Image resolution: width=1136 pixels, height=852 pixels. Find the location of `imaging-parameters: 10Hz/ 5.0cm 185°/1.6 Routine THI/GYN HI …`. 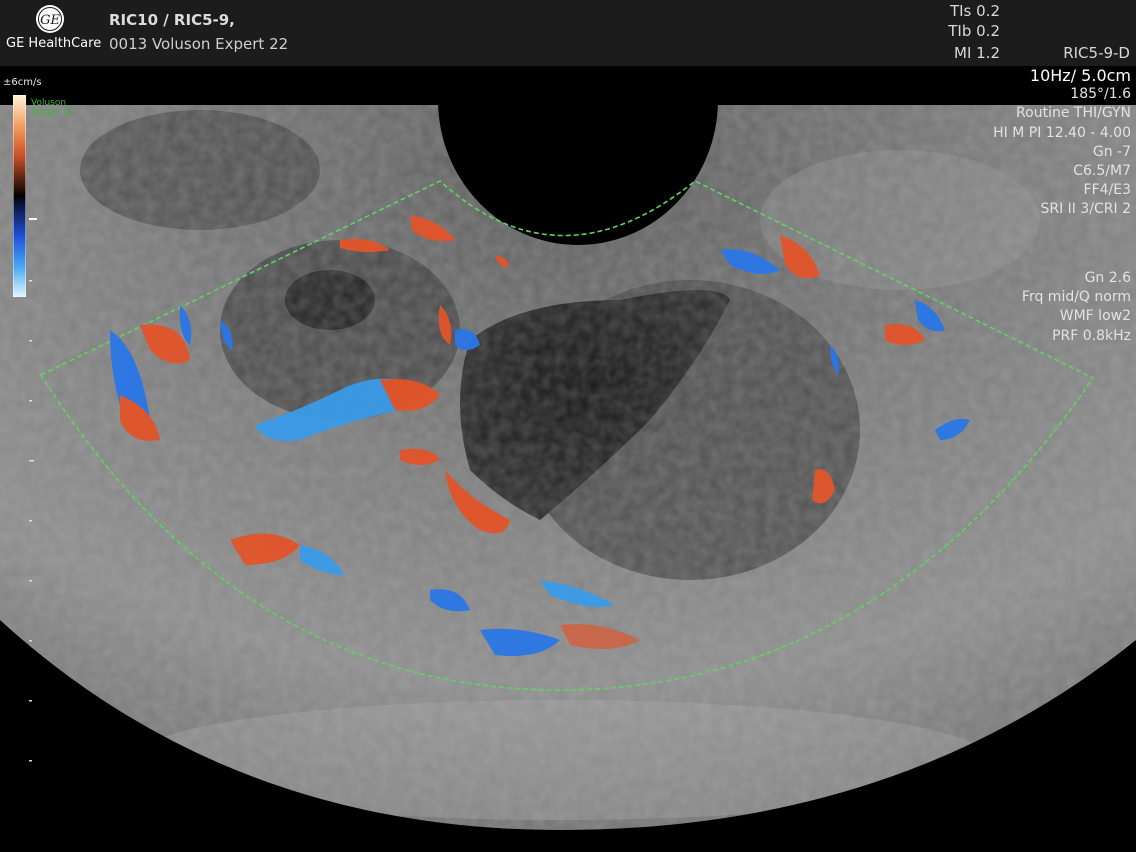

imaging-parameters: 10Hz/ 5.0cm 185°/1.6 Routine THI/GYN HI … is located at coordinates (1062, 143).